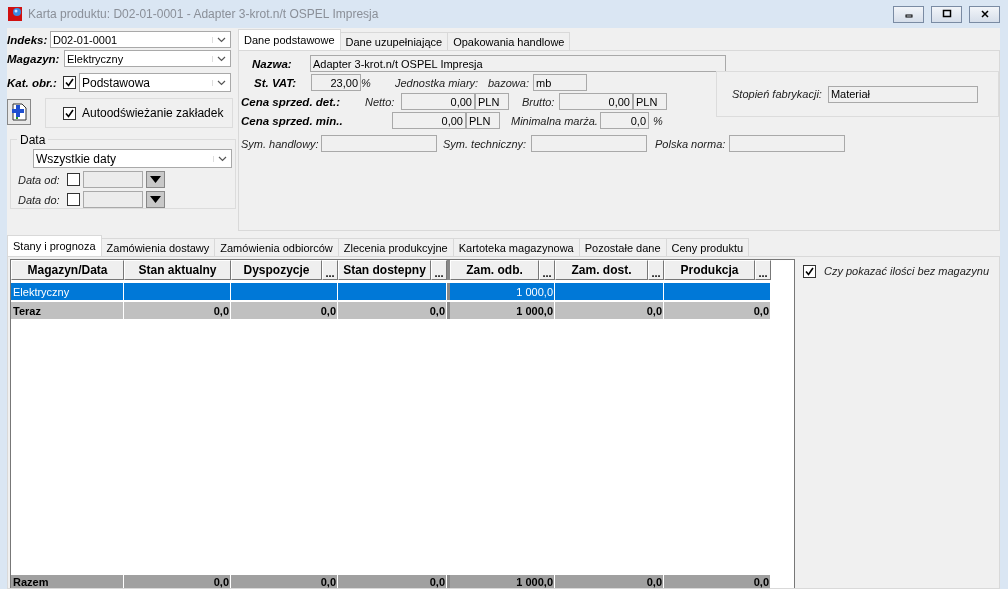 The width and height of the screenshot is (1008, 589). I want to click on checkbox-label: Czy pokazać ilości bez magazynu, so click(907, 271).